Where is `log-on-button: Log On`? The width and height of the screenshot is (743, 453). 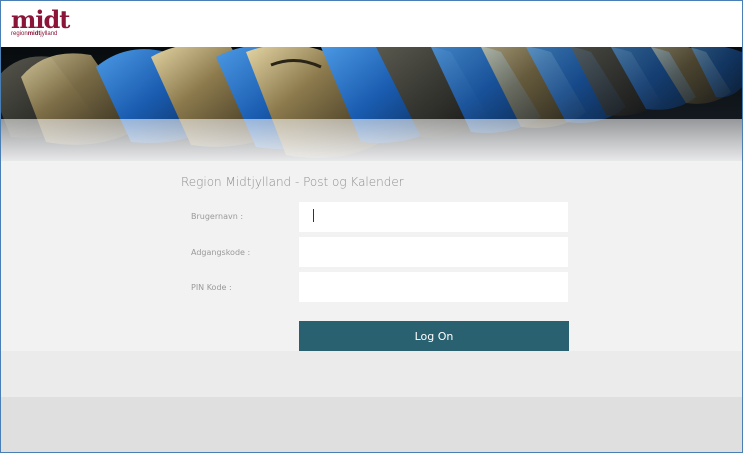
log-on-button: Log On is located at coordinates (434, 336).